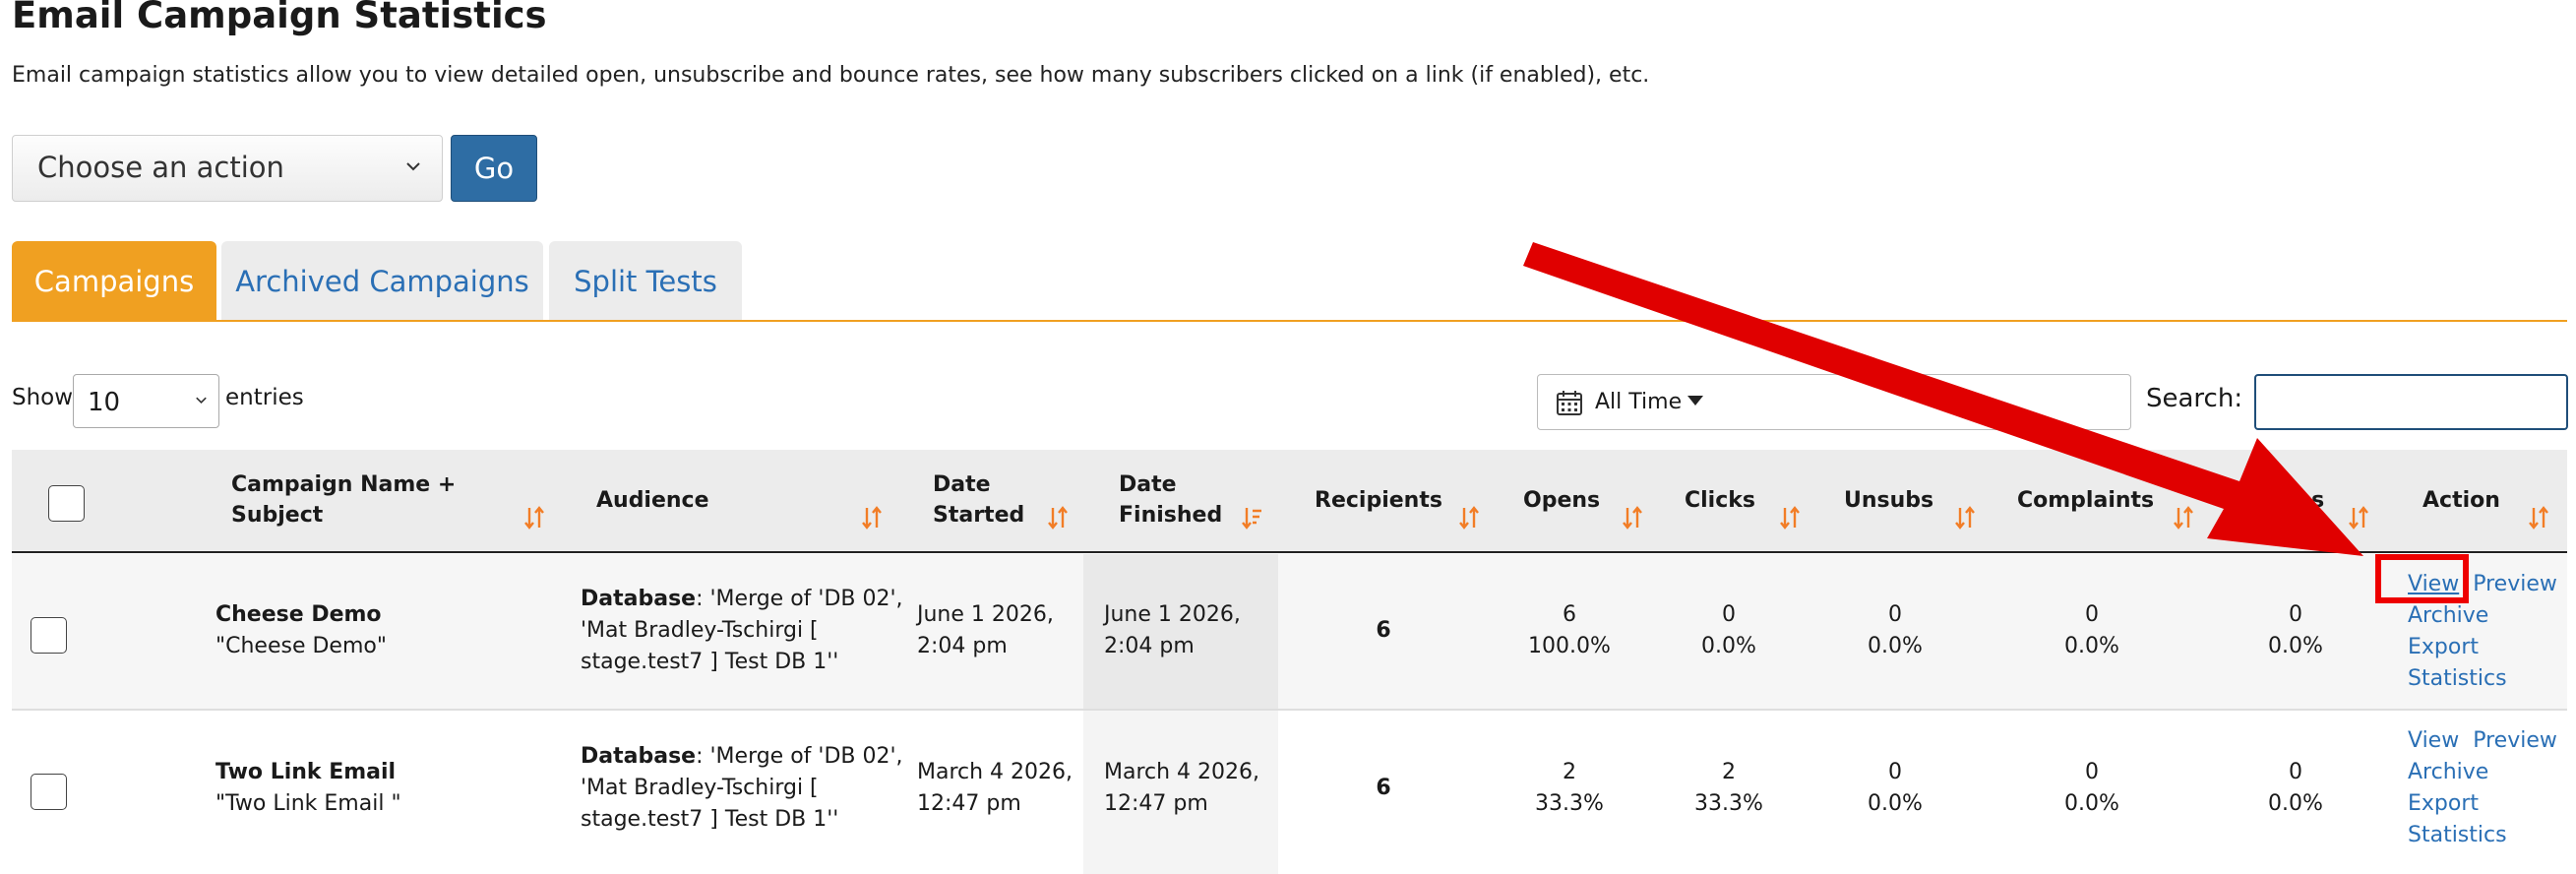 The height and width of the screenshot is (874, 2576). I want to click on col-date-started: Date Started, so click(978, 500).